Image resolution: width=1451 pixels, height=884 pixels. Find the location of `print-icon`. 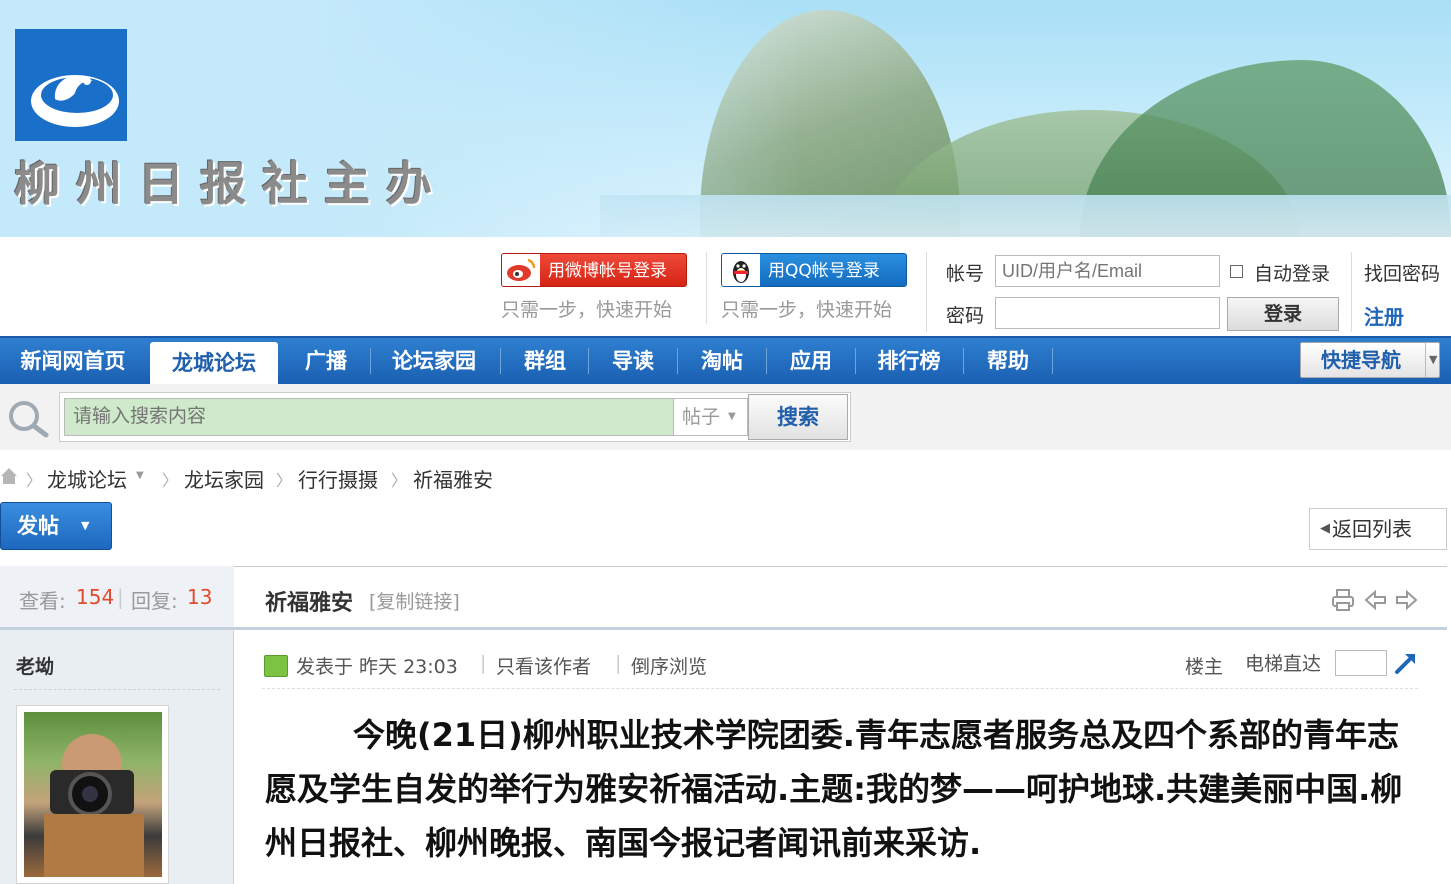

print-icon is located at coordinates (1343, 600).